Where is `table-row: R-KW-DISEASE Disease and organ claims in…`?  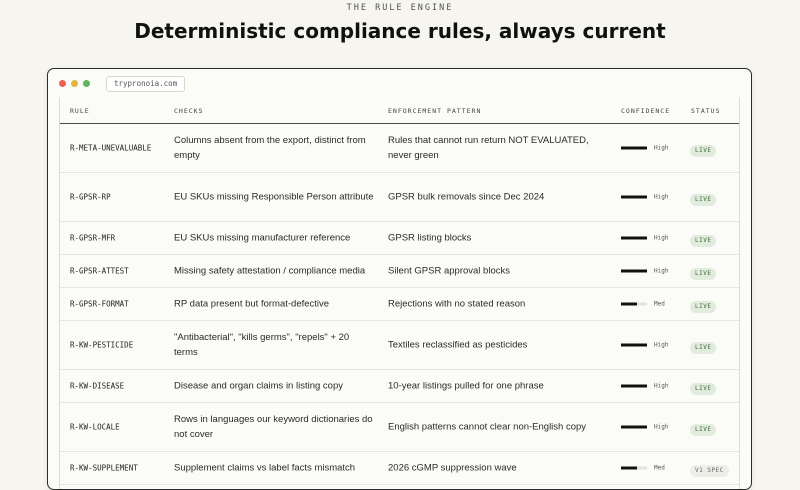
table-row: R-KW-DISEASE Disease and organ claims in… is located at coordinates (399, 386).